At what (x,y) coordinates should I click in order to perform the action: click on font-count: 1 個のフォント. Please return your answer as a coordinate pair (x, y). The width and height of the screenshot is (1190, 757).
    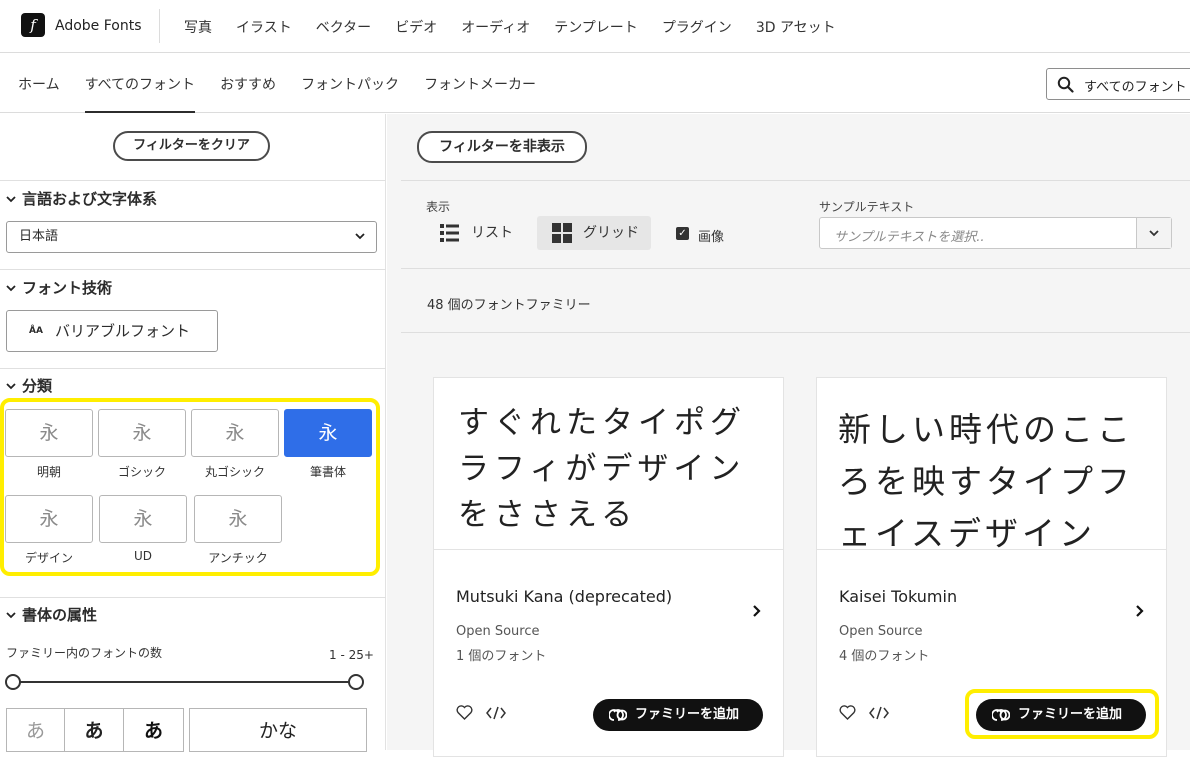
    Looking at the image, I should click on (501, 656).